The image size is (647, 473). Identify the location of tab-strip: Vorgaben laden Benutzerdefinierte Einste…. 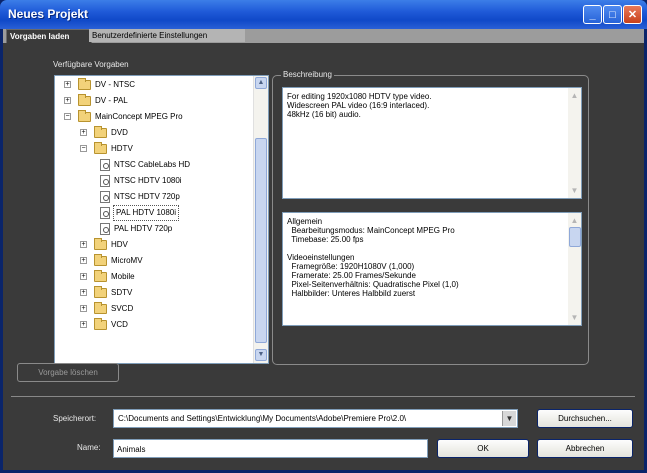
(323, 36).